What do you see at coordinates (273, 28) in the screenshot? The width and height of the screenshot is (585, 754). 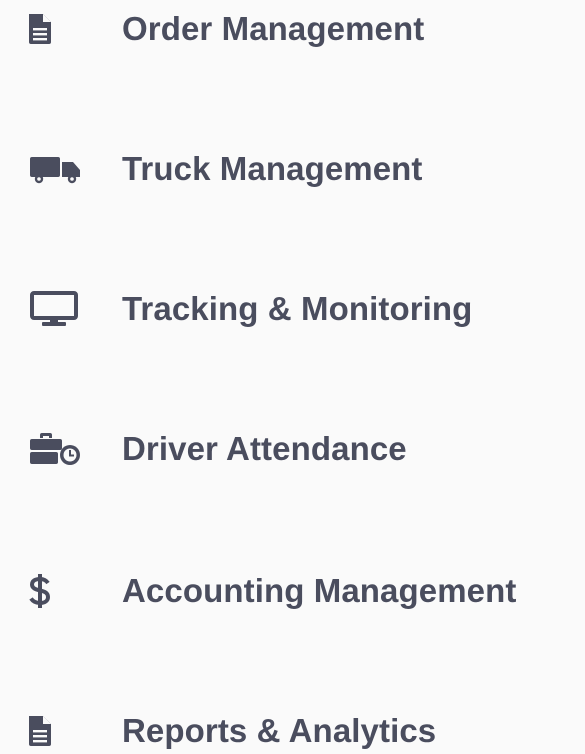 I see `menu-item-label: Order Management` at bounding box center [273, 28].